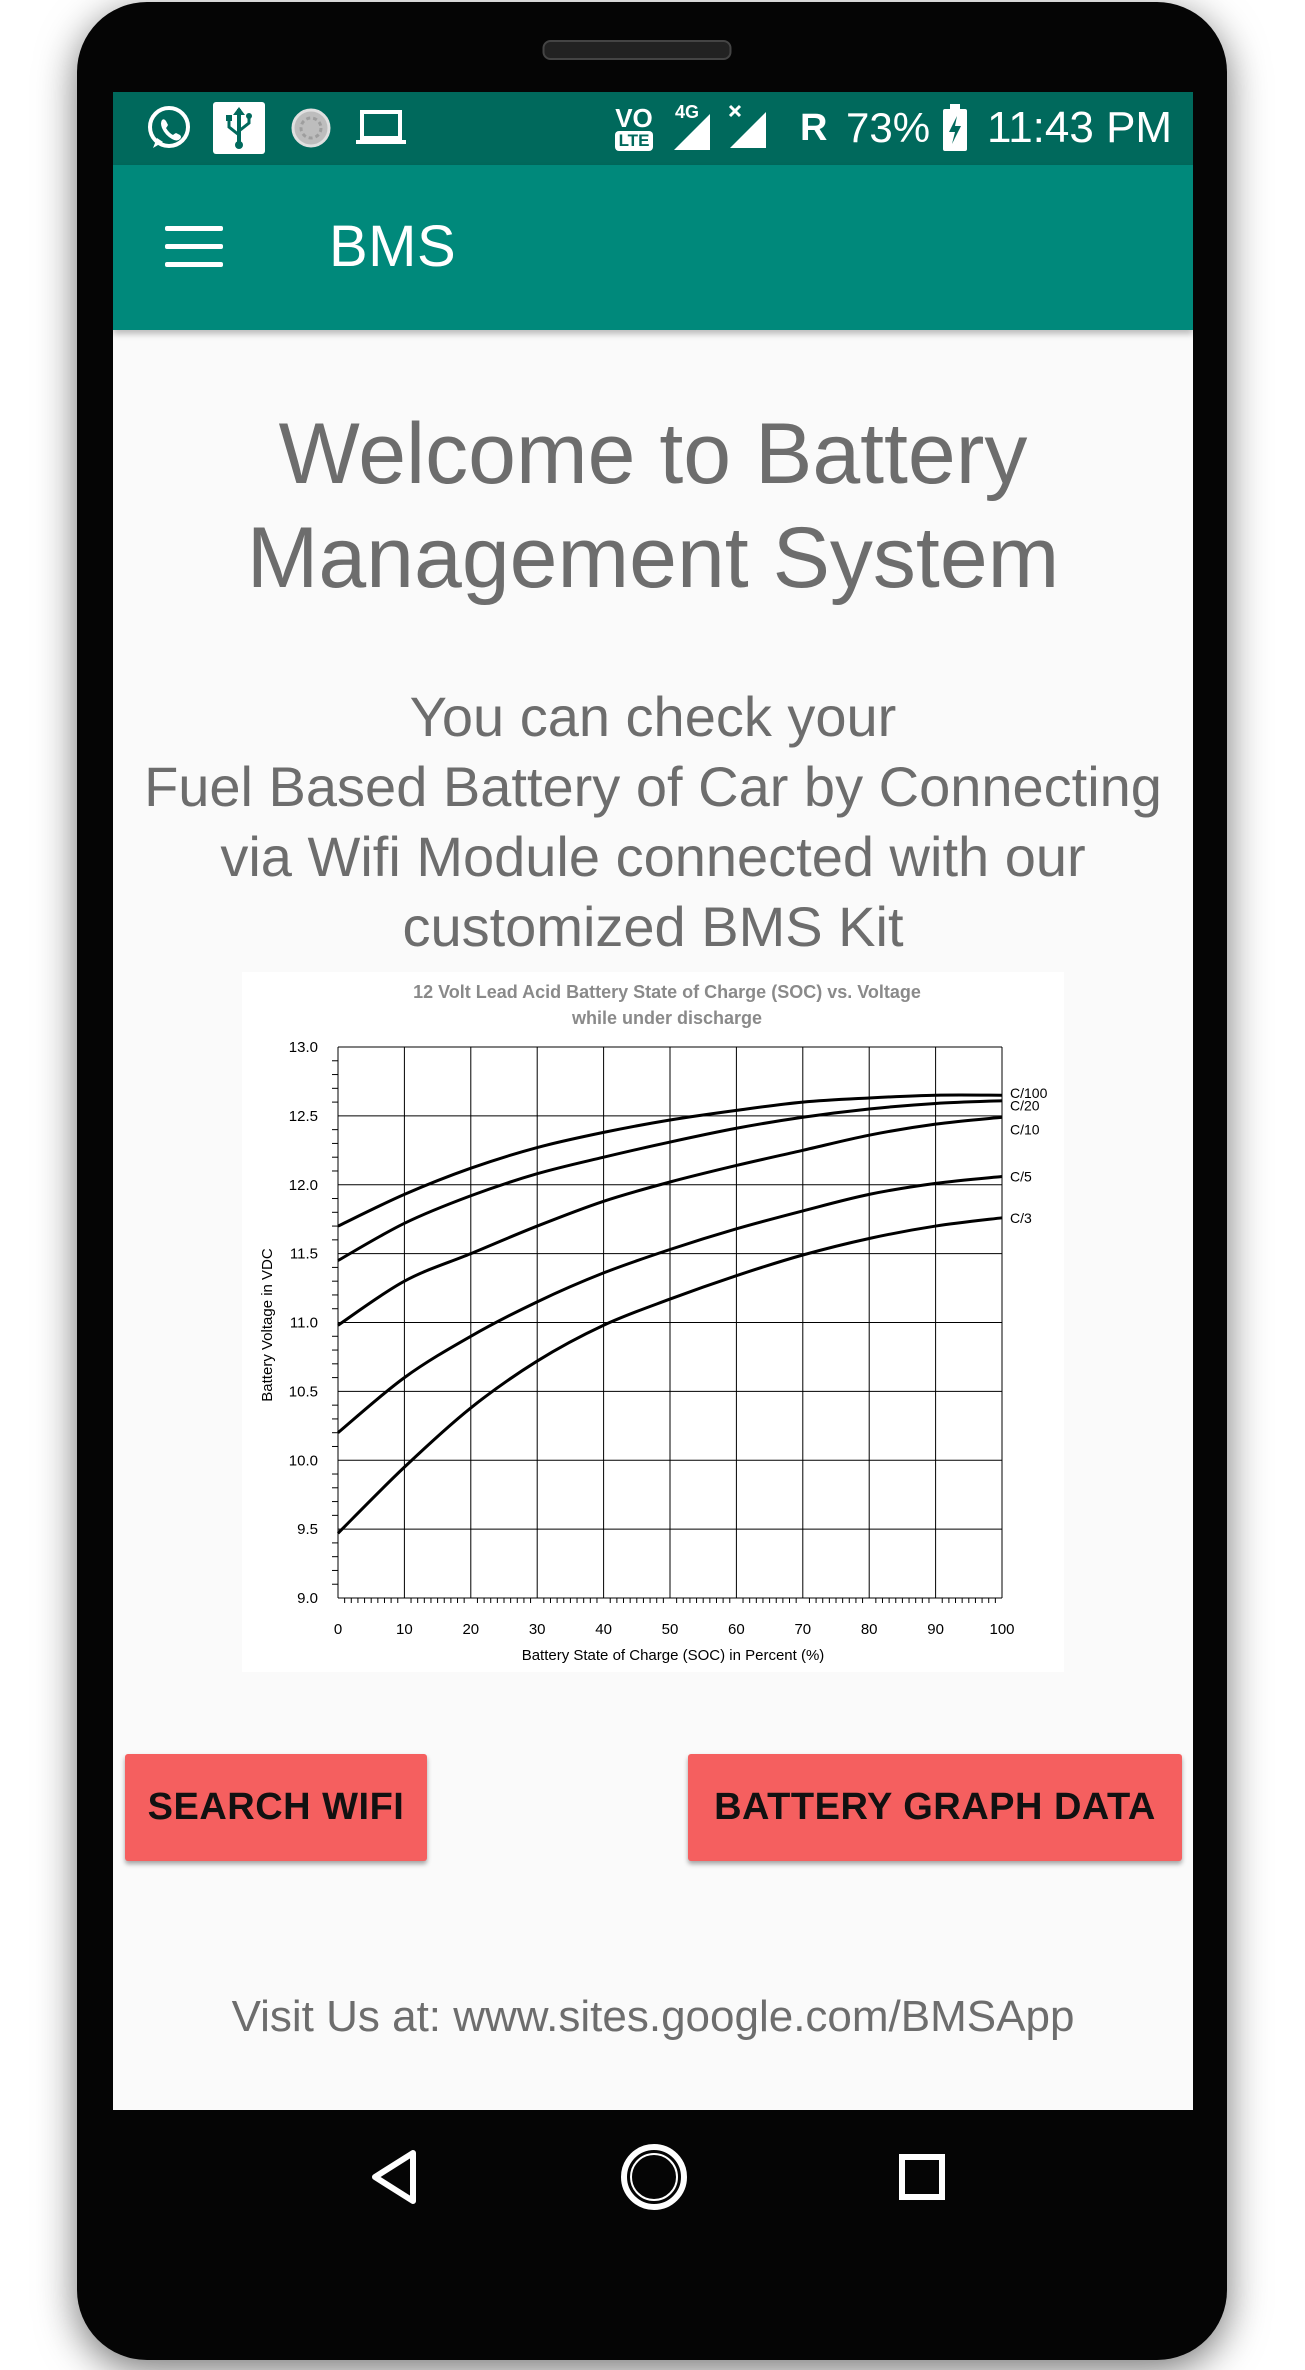 The width and height of the screenshot is (1305, 2370). I want to click on x-tick-label: 30, so click(537, 1629).